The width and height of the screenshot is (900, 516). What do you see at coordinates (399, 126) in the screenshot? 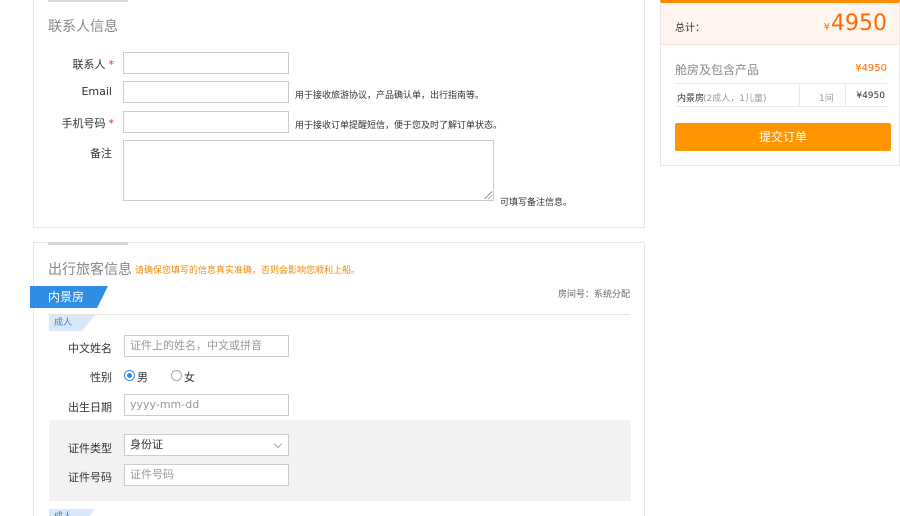
I see `phone-hint: 用于接收订单提醒短信，便于您及时了解订单状态。` at bounding box center [399, 126].